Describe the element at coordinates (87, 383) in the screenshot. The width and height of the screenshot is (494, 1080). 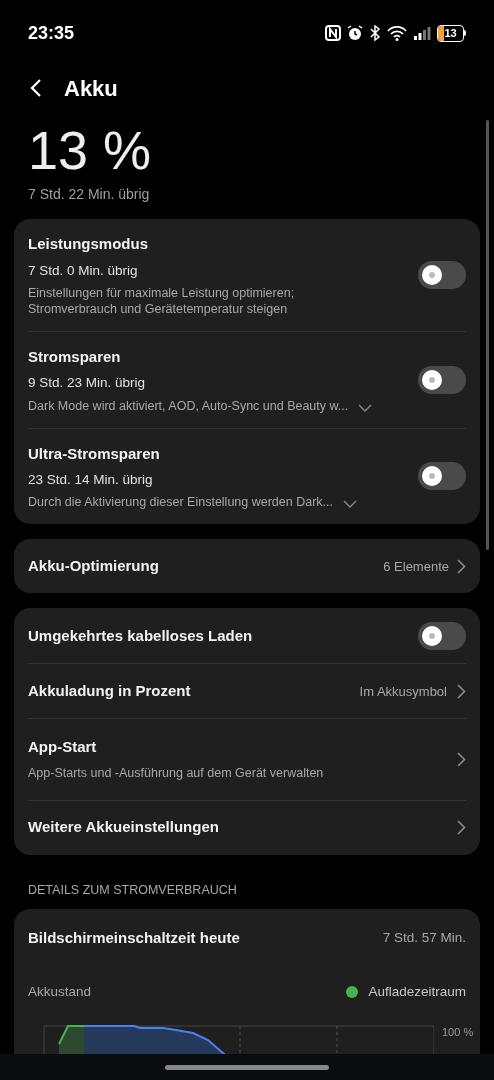
I see `setting-subtitle: 9 Std. 23 Min. übrig` at that location.